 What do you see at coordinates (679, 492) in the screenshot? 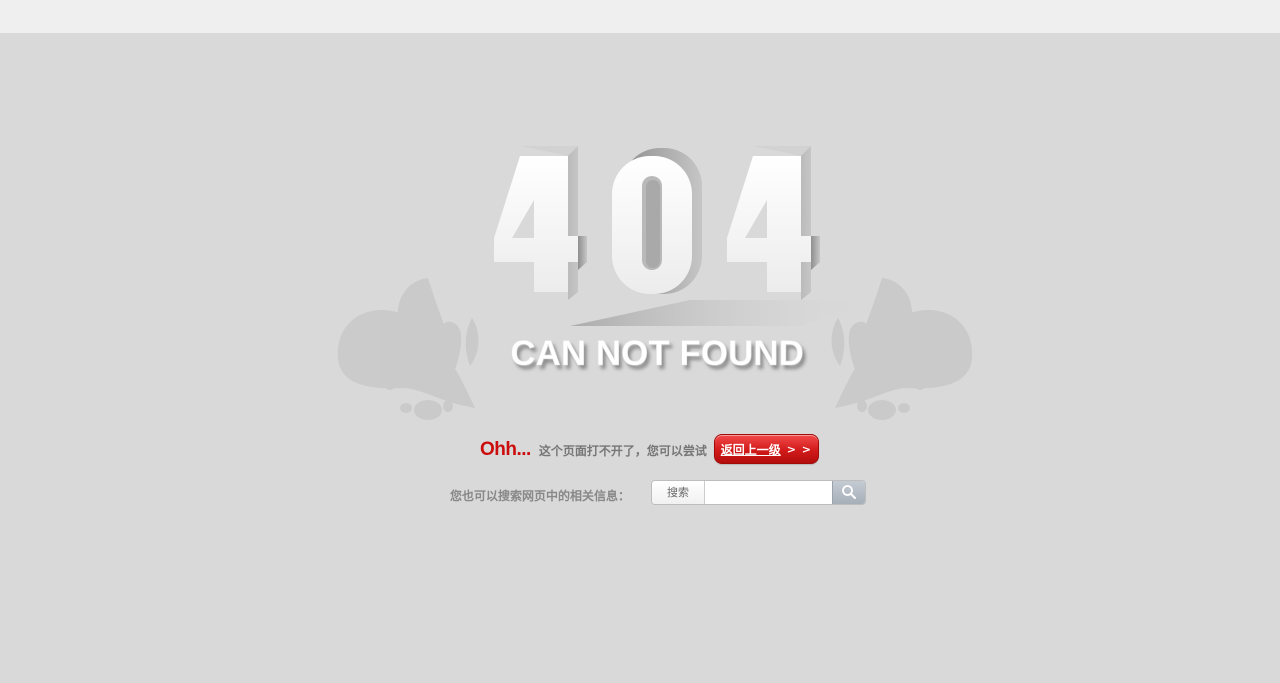
I see `search-scope-label: 搜索` at bounding box center [679, 492].